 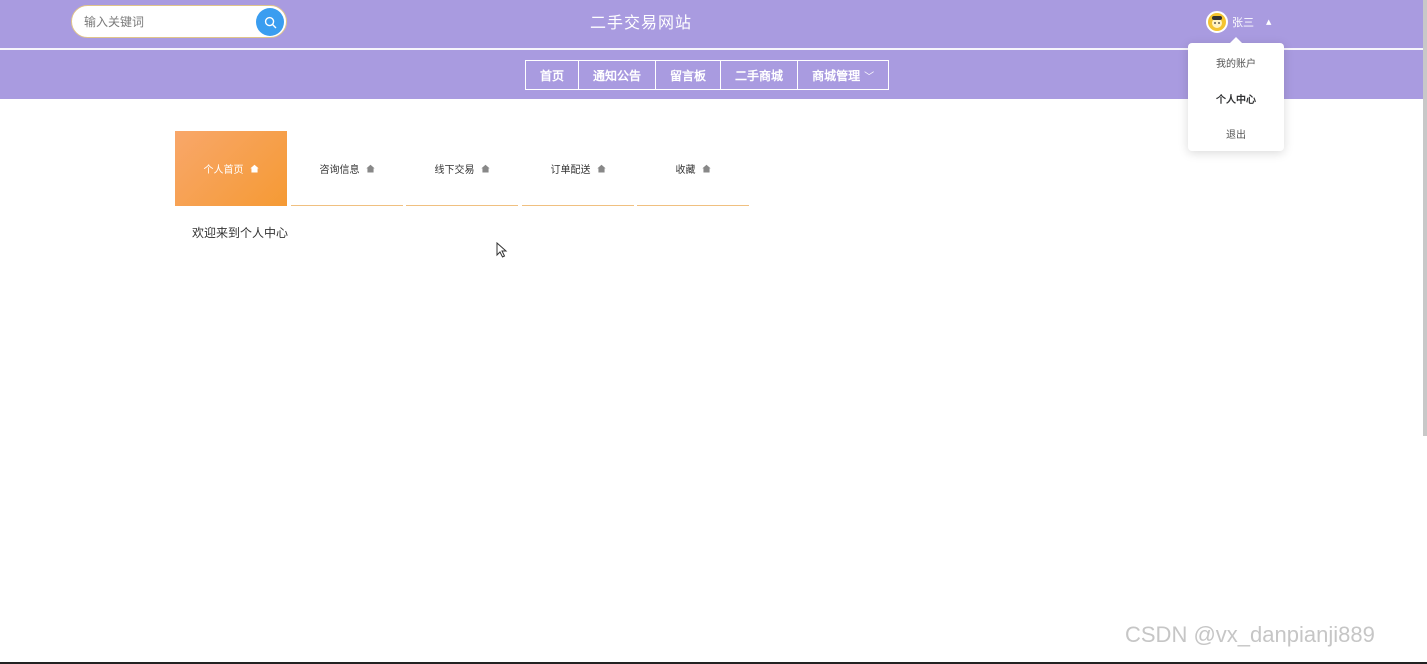 I want to click on nav-label: 通知公告, so click(x=617, y=75).